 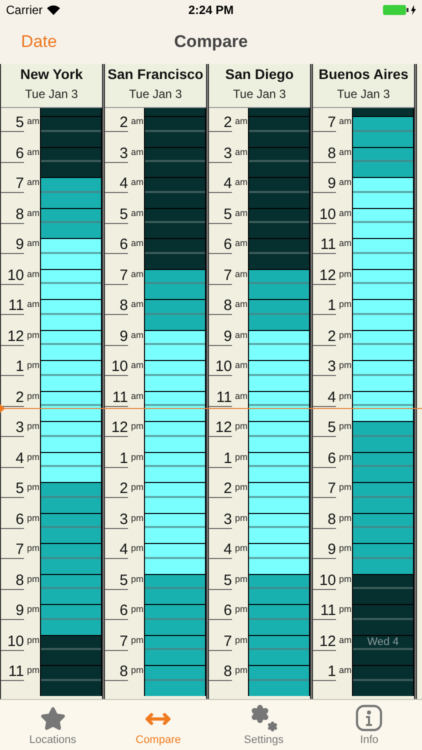 I want to click on city-name: San Diego, so click(x=259, y=74).